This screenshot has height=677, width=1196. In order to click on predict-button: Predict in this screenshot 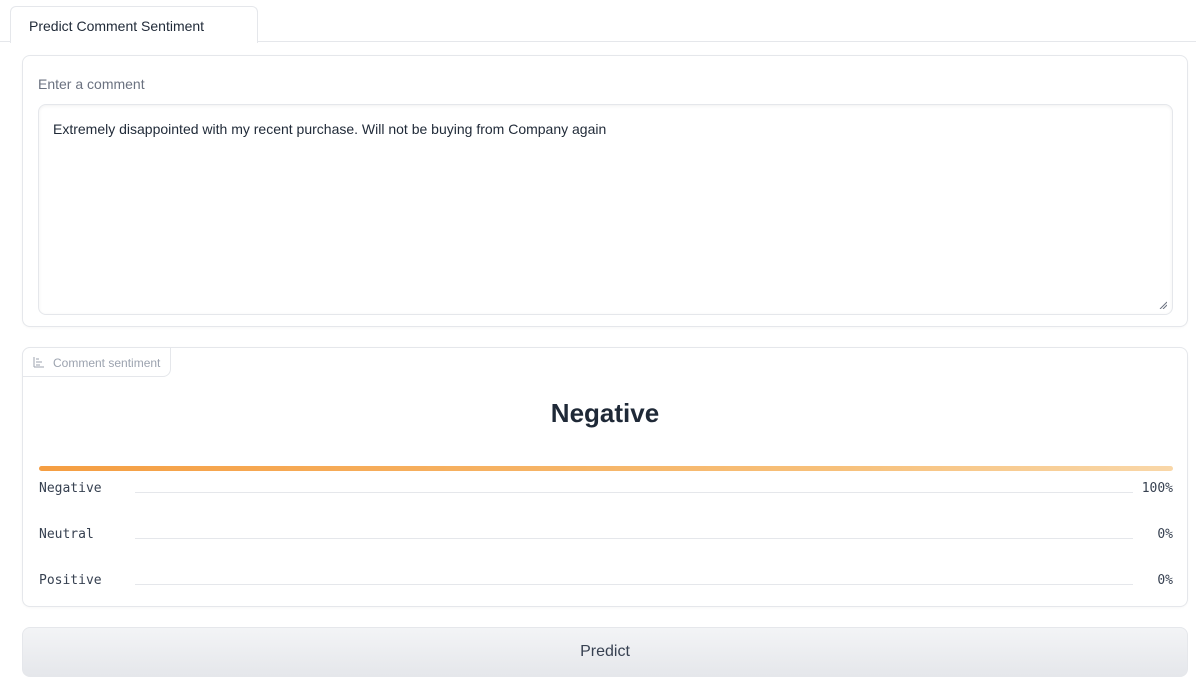, I will do `click(605, 652)`.